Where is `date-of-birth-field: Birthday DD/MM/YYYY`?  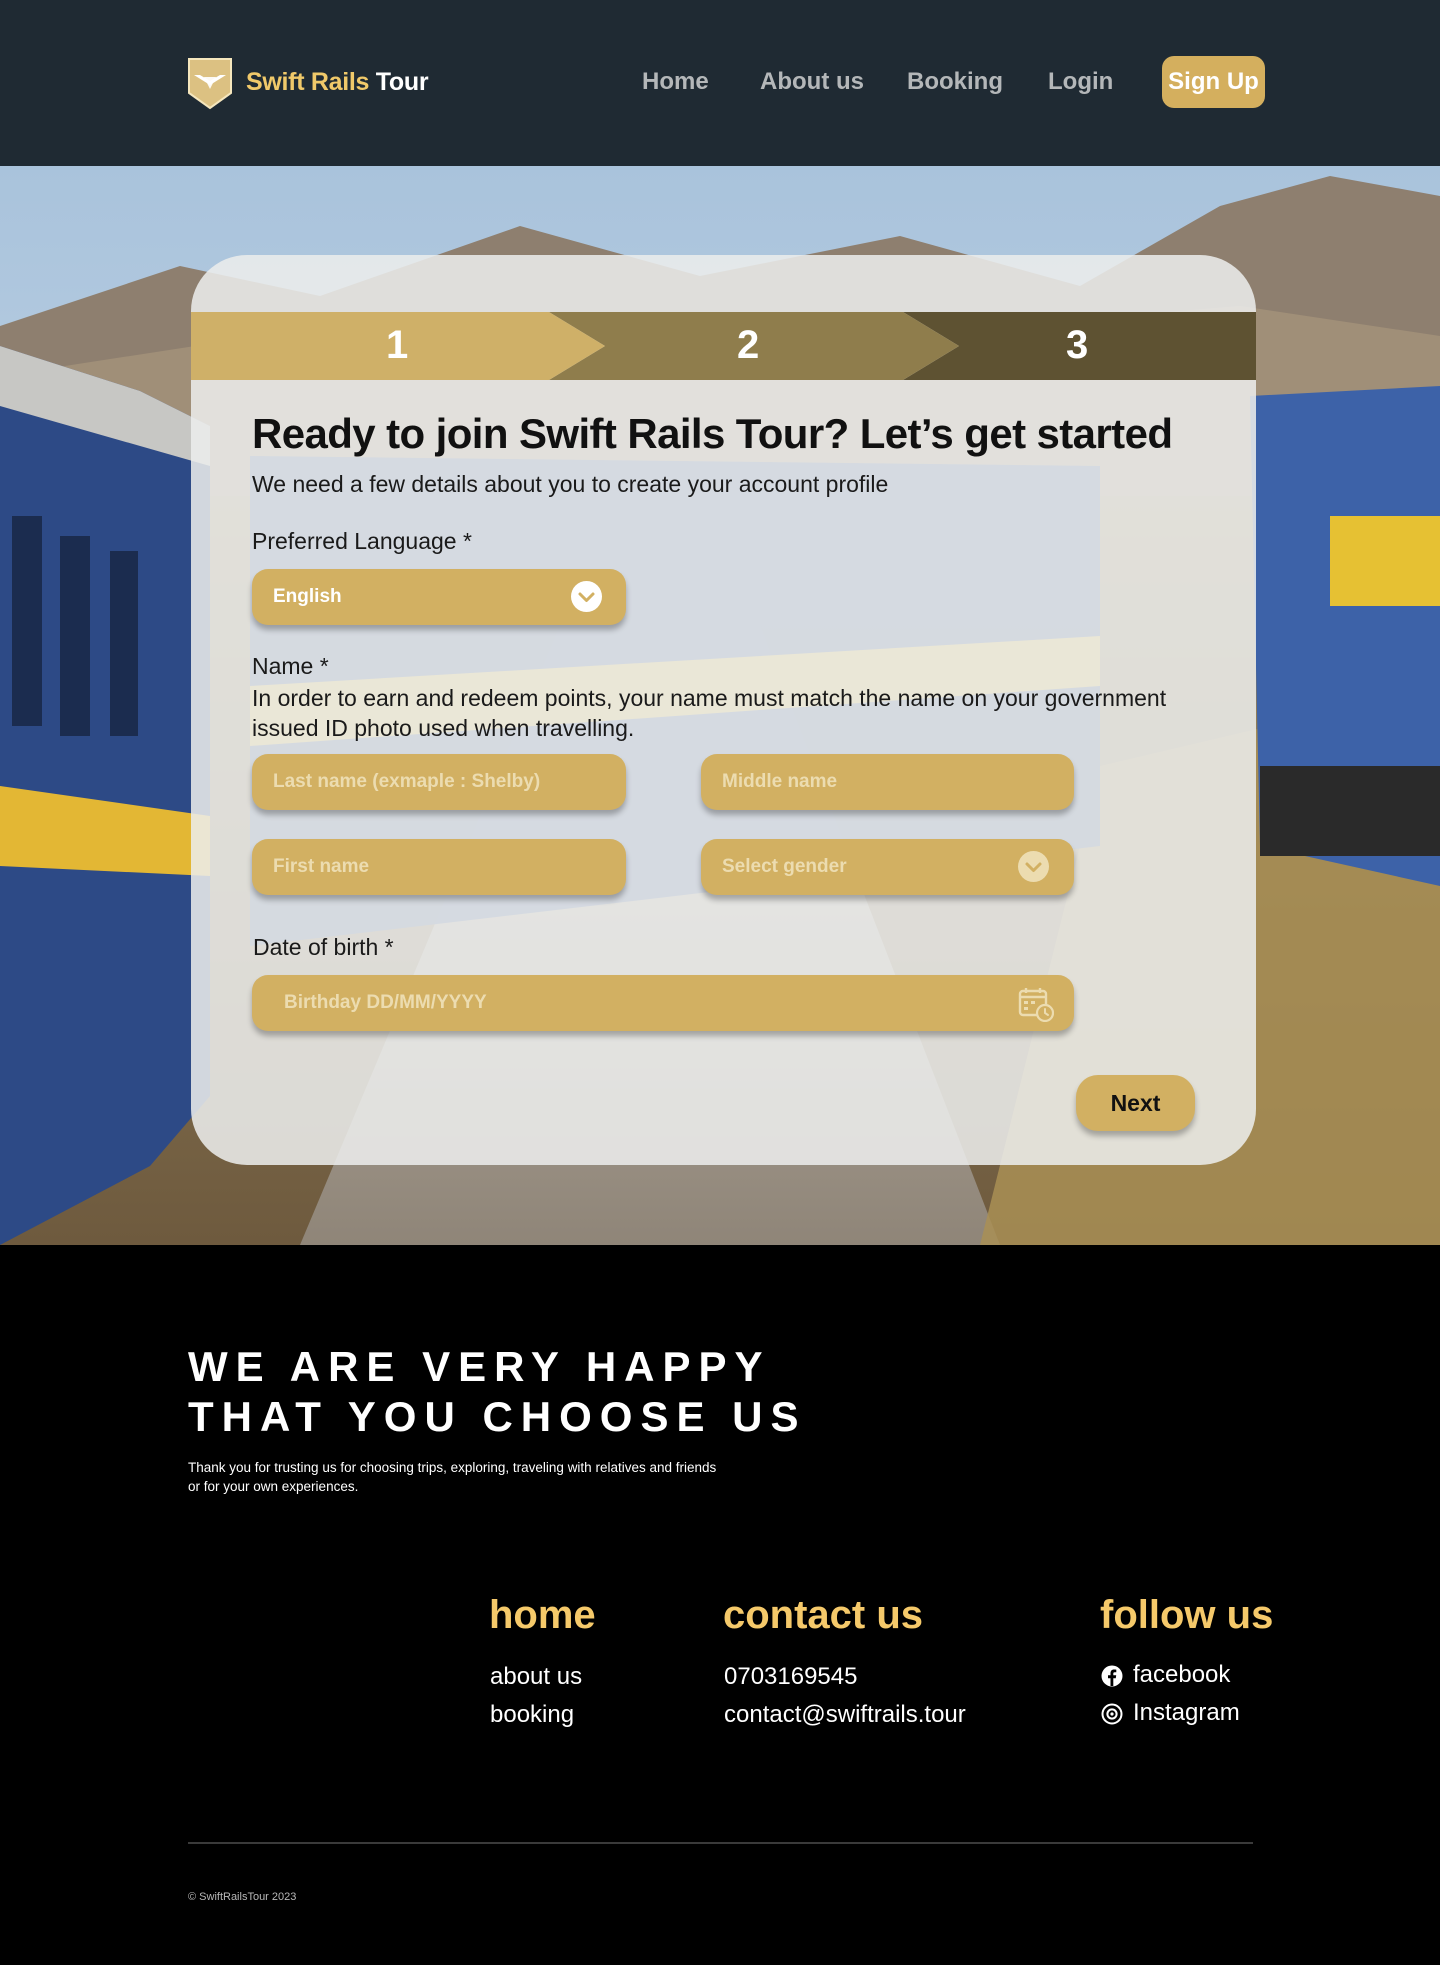
date-of-birth-field: Birthday DD/MM/YYYY is located at coordinates (663, 1003).